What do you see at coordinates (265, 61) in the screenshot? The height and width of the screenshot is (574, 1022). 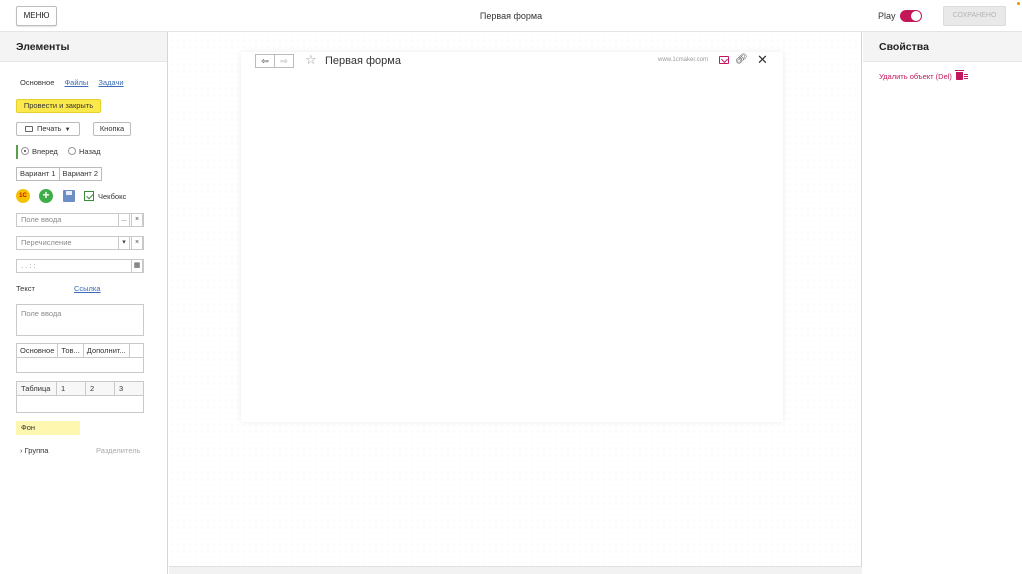 I see `back-arrow-icon: ⇦` at bounding box center [265, 61].